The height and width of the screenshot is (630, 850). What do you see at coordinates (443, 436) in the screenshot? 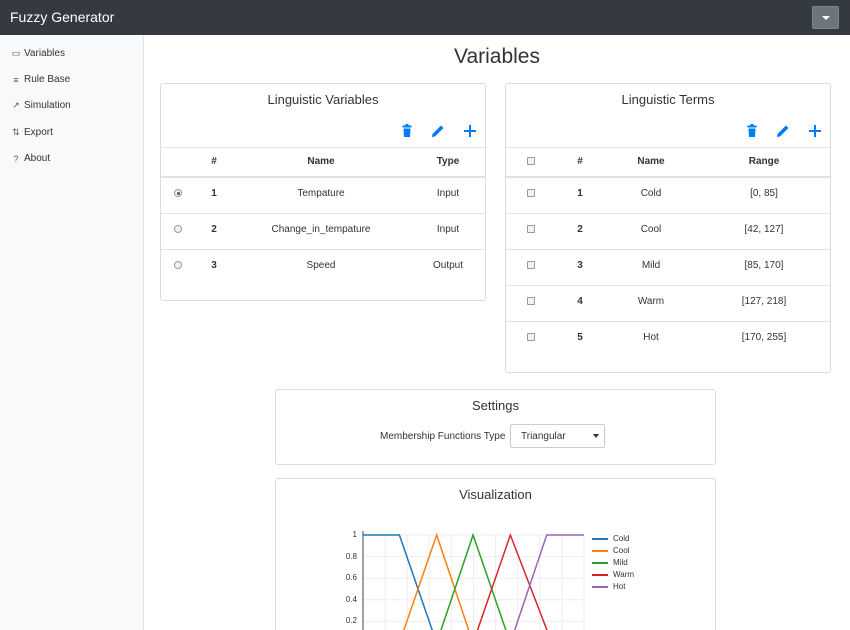
I see `membership-functions-type-label: Membership Functions Type` at bounding box center [443, 436].